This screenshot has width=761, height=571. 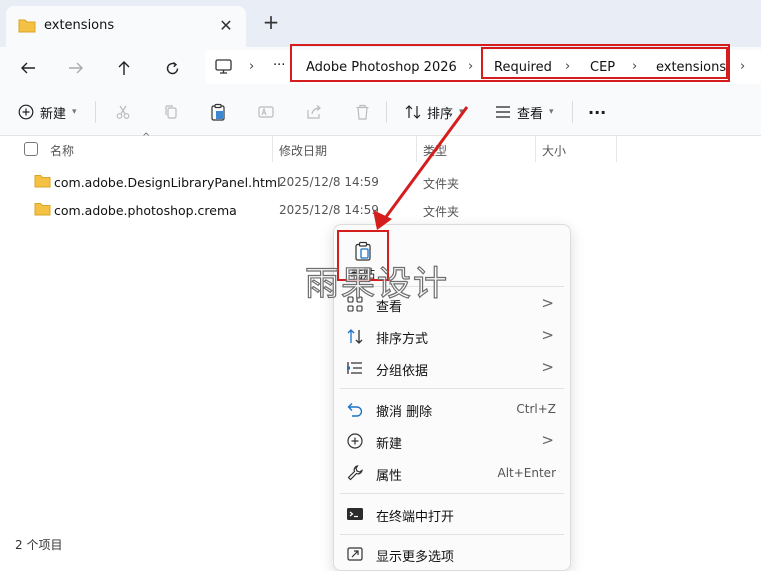 What do you see at coordinates (39, 545) in the screenshot?
I see `status-item-count: 2 个项目` at bounding box center [39, 545].